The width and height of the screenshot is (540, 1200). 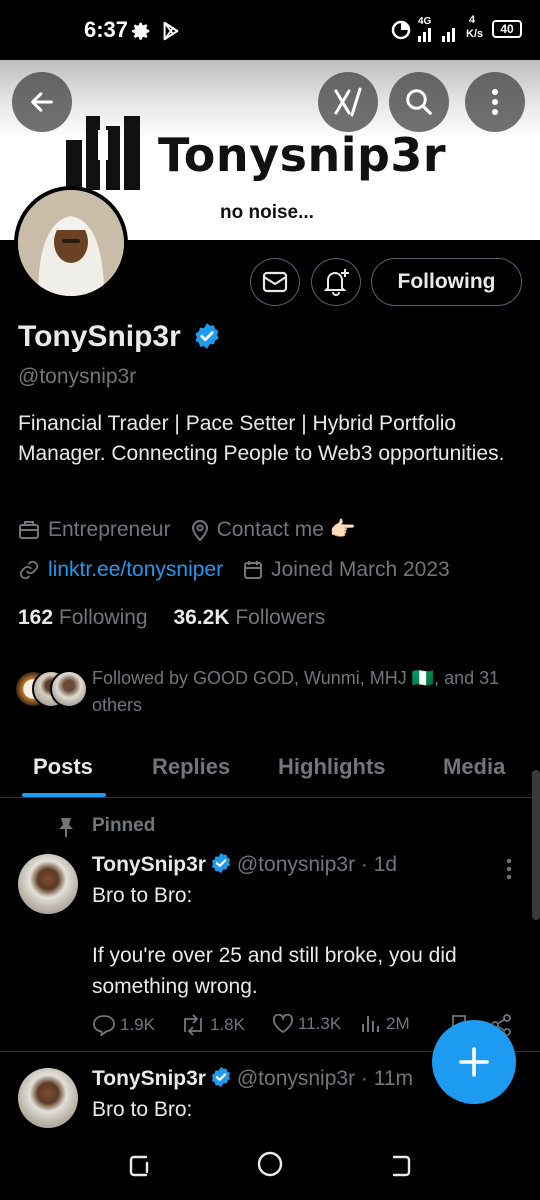 I want to click on meta-row-1: Entrepreneur Contact me 👉🏻, so click(x=187, y=530).